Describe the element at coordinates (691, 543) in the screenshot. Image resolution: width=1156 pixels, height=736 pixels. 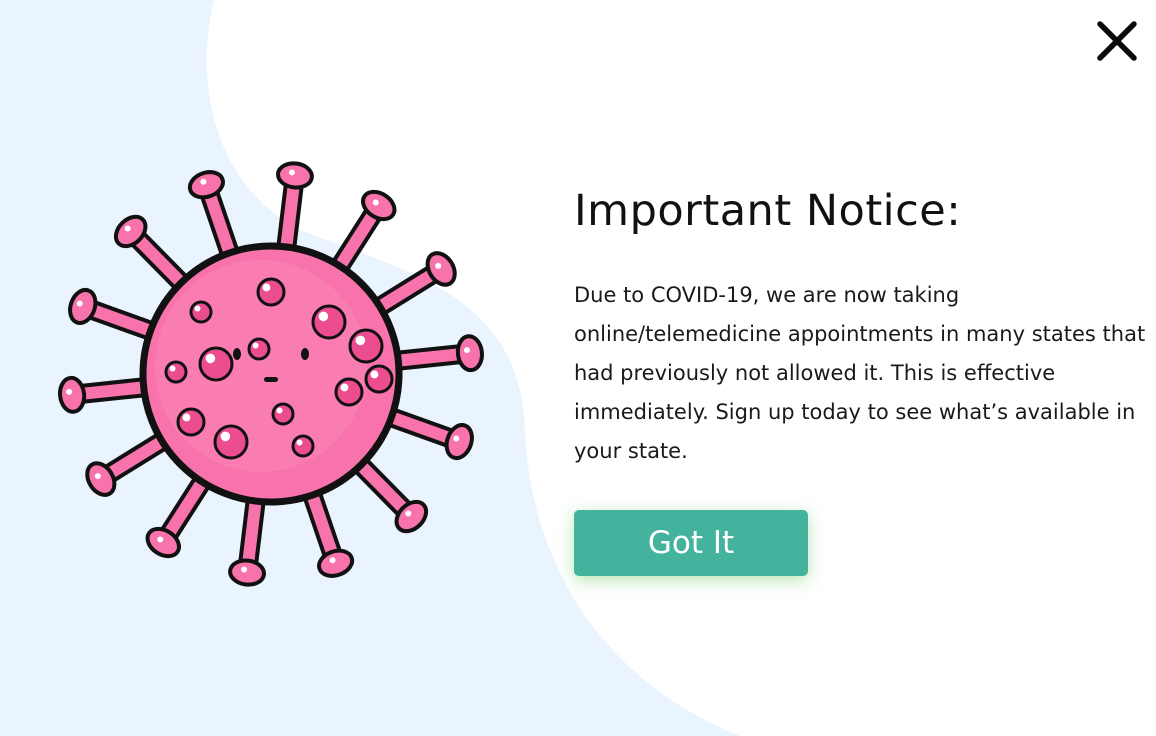
I see `got-it-button: Got It` at that location.